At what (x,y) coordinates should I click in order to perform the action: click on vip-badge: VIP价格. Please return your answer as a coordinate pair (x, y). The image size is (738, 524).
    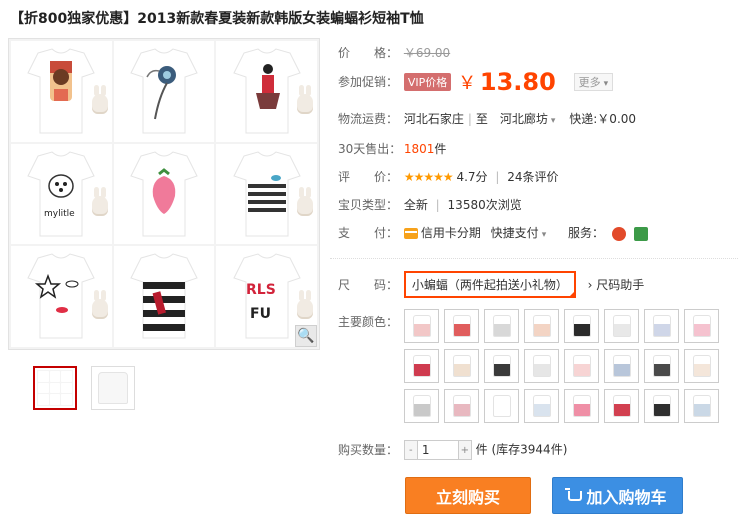
    Looking at the image, I should click on (427, 82).